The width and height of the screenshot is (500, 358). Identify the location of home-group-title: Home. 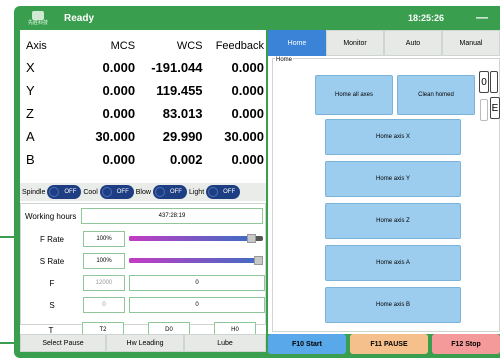
(284, 60).